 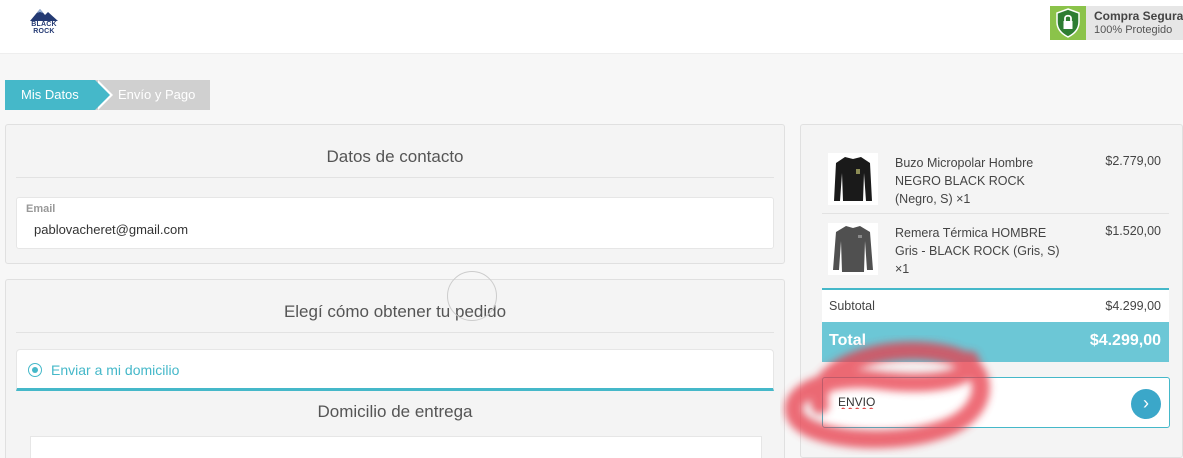 I want to click on black-jacket-icon, so click(x=853, y=179).